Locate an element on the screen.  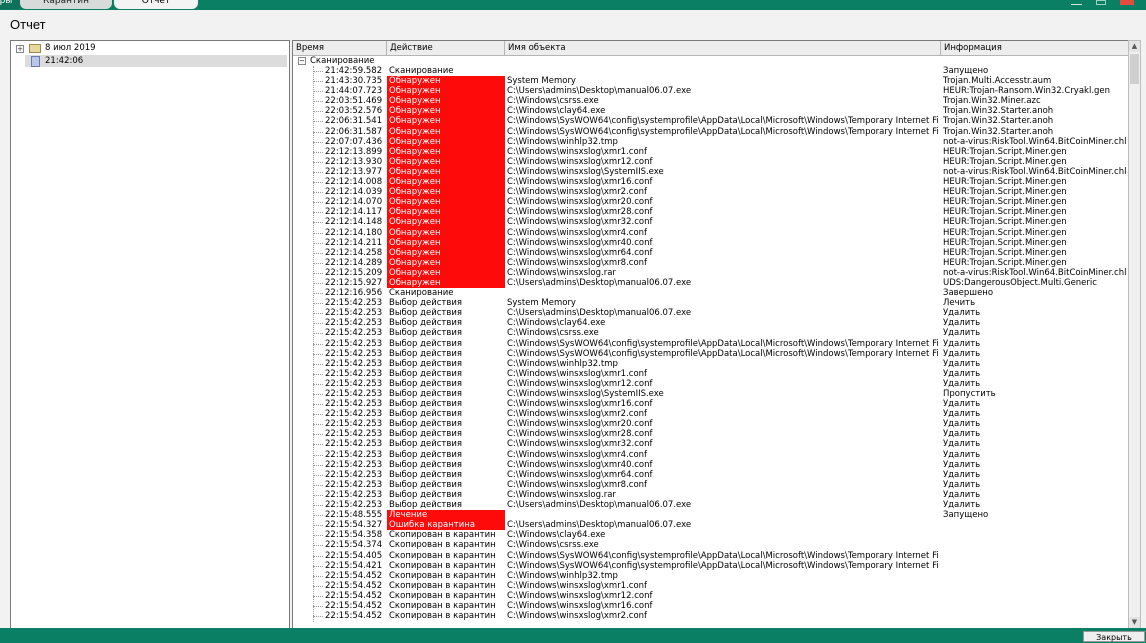
tab-report: Отчет is located at coordinates (156, 4).